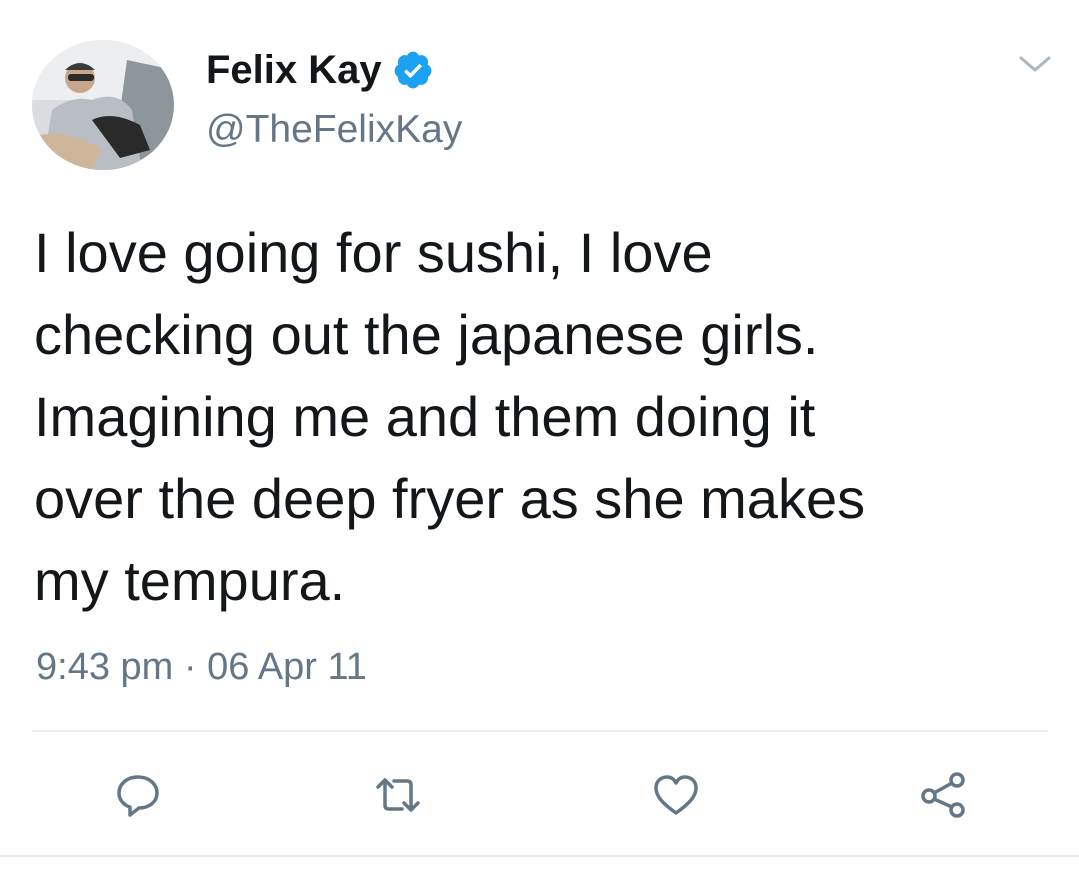 This screenshot has width=1079, height=870. Describe the element at coordinates (540, 731) in the screenshot. I see `divider` at that location.